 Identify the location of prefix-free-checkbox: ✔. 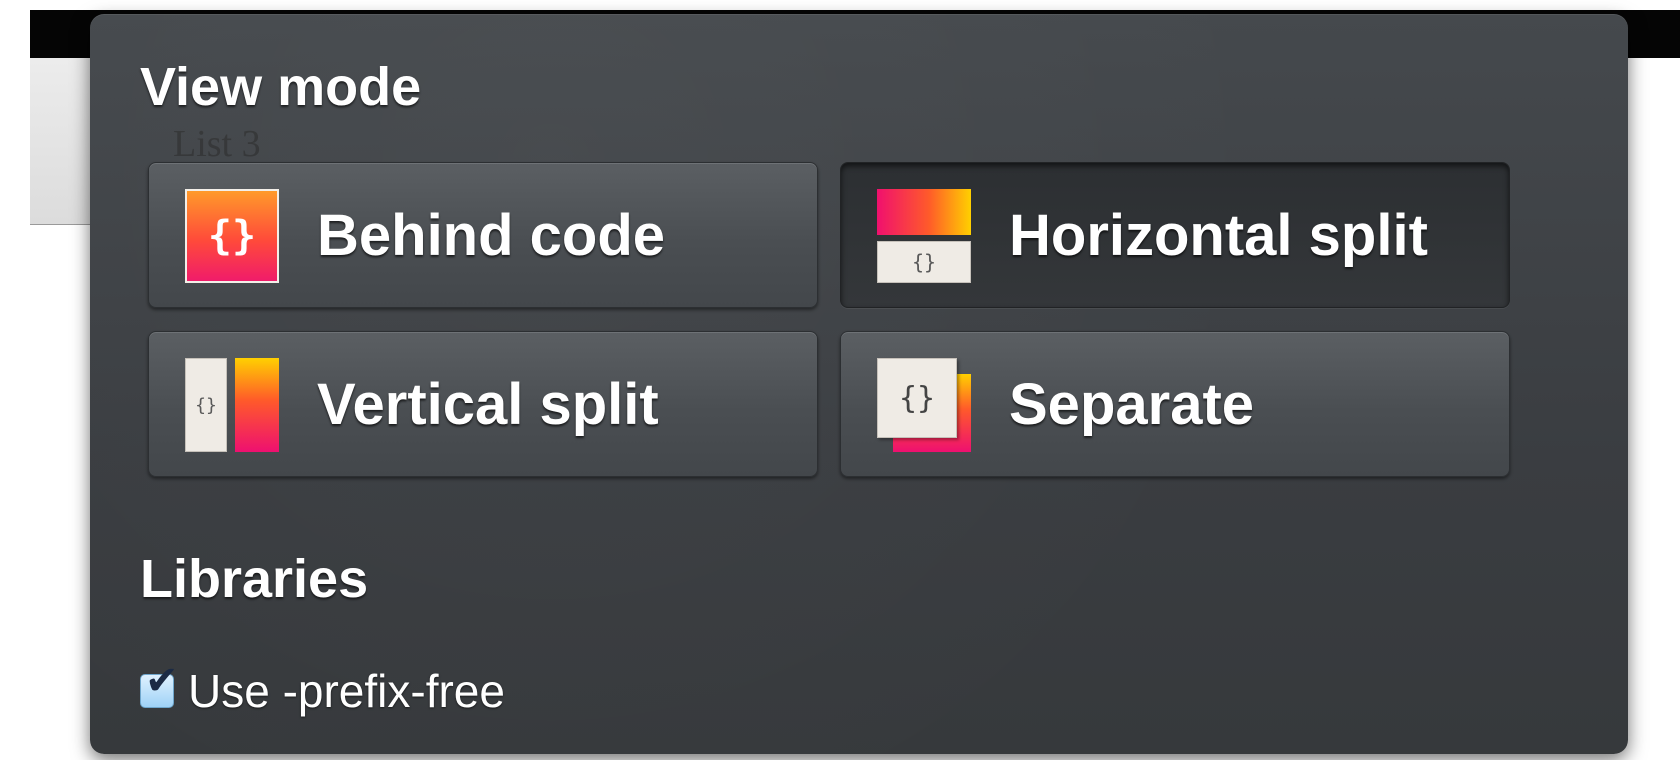
(159, 684).